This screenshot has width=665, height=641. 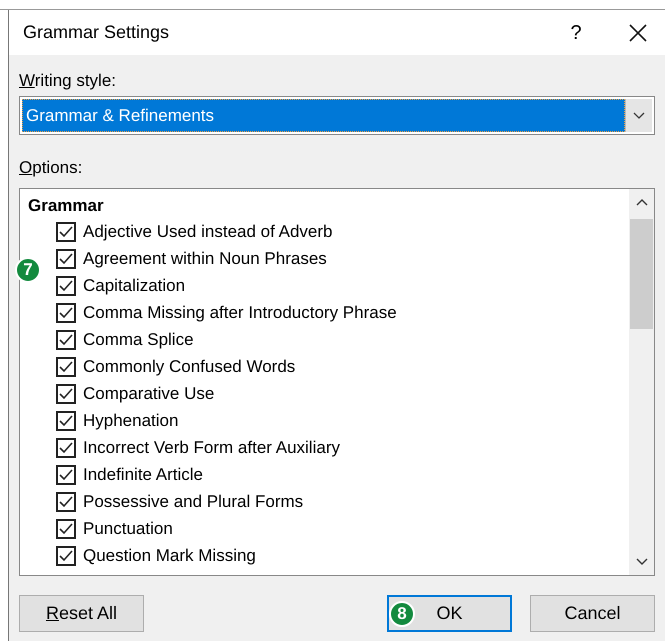 What do you see at coordinates (81, 613) in the screenshot?
I see `dialog-button: Reset All` at bounding box center [81, 613].